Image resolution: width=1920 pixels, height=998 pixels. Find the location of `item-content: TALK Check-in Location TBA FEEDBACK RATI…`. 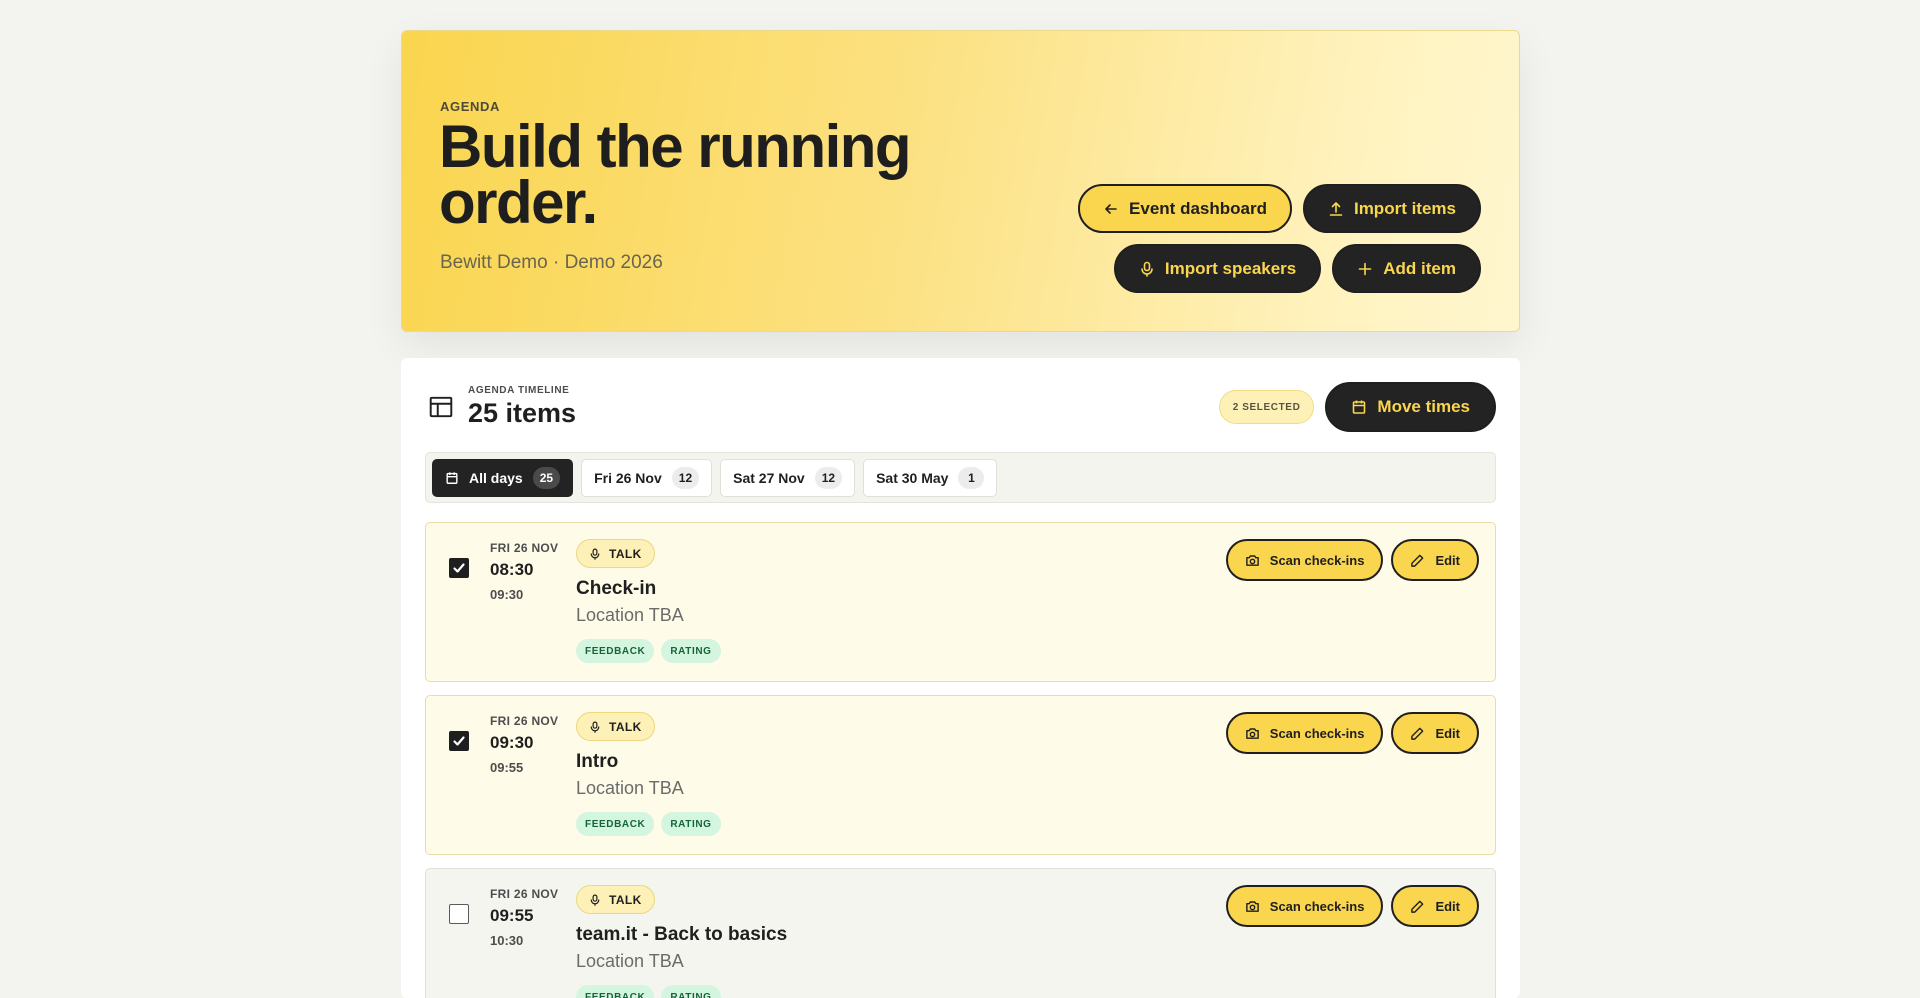

item-content: TALK Check-in Location TBA FEEDBACK RATI… is located at coordinates (648, 601).